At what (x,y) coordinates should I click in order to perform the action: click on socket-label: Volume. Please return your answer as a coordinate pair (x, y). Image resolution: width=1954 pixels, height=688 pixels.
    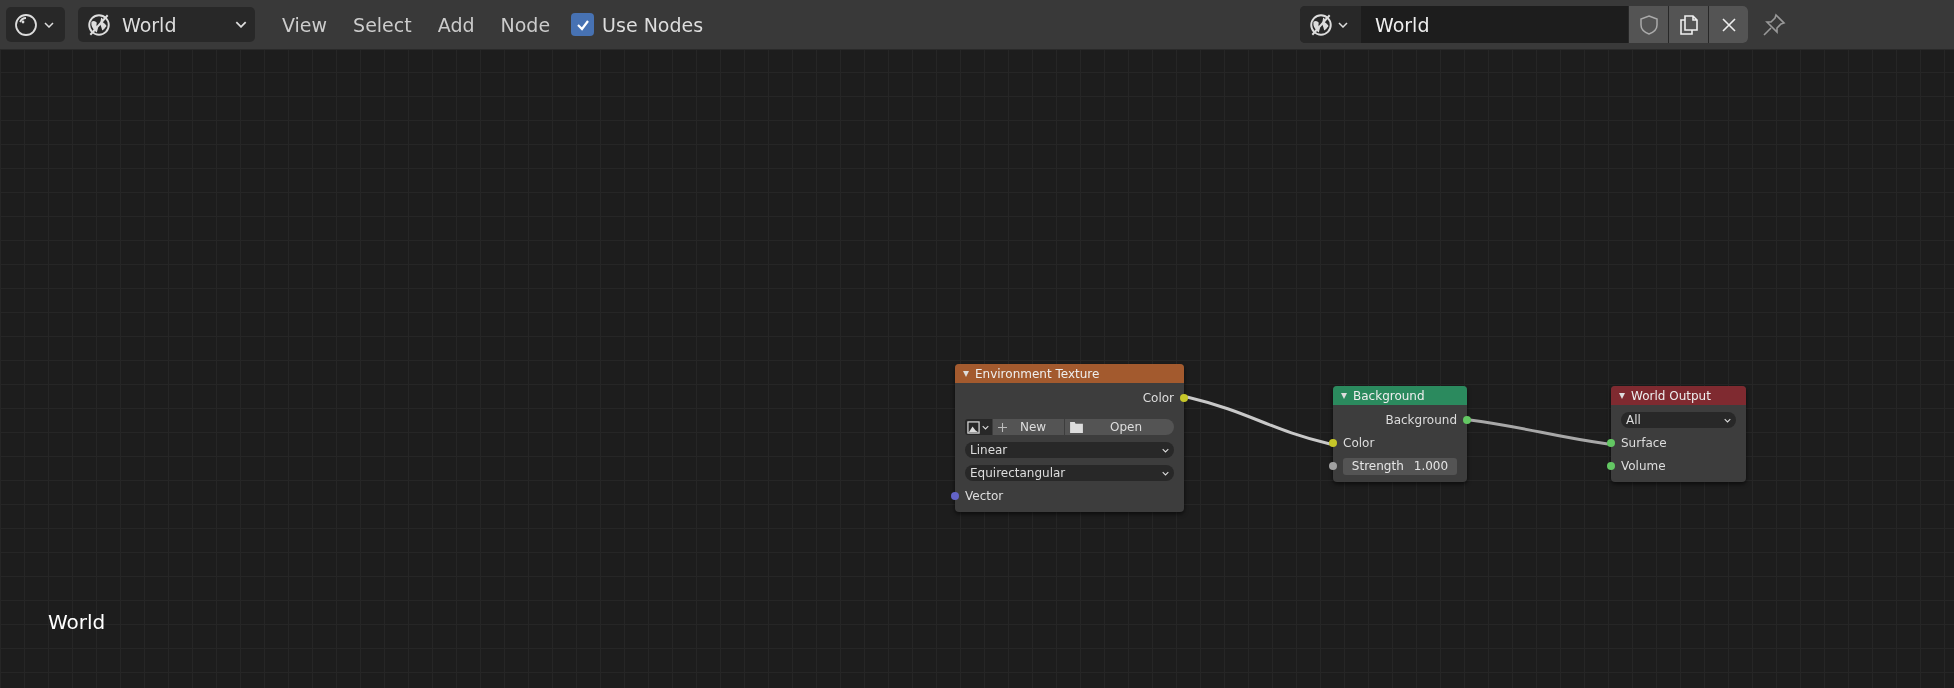
    Looking at the image, I should click on (1643, 466).